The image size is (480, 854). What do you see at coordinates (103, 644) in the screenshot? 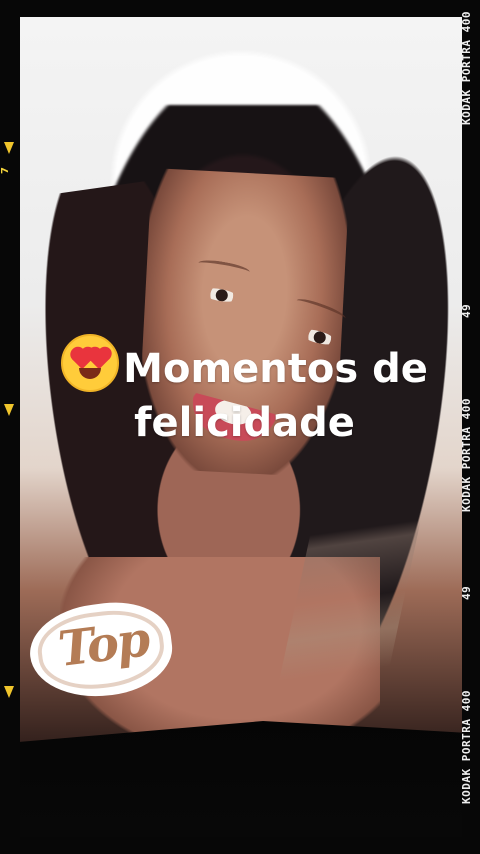
I see `sticker-text: Top` at bounding box center [103, 644].